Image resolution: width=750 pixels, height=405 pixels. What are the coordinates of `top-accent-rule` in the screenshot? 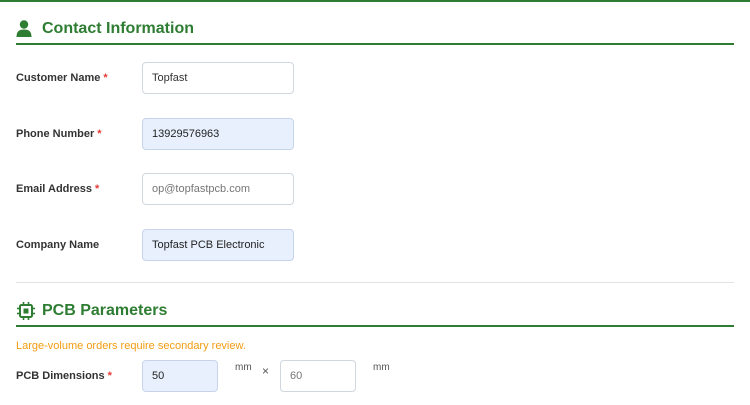 It's located at (375, 1).